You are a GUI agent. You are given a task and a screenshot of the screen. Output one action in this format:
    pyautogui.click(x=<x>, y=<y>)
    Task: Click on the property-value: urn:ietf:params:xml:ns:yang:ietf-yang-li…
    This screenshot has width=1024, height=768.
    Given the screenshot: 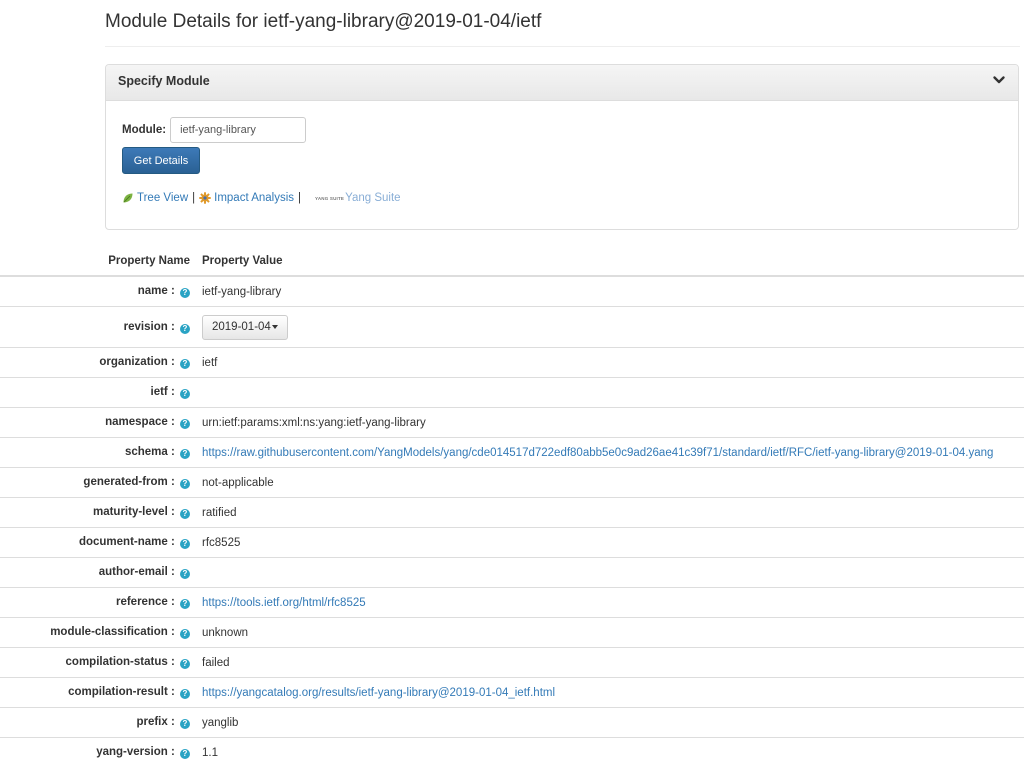 What is the action you would take?
    pyautogui.click(x=611, y=422)
    